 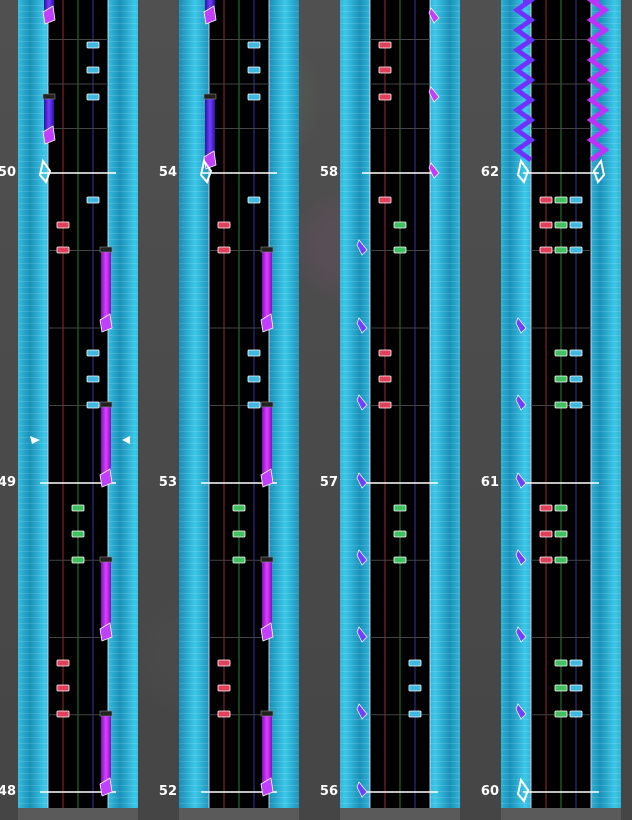 What do you see at coordinates (8, 172) in the screenshot?
I see `measure-number: 50` at bounding box center [8, 172].